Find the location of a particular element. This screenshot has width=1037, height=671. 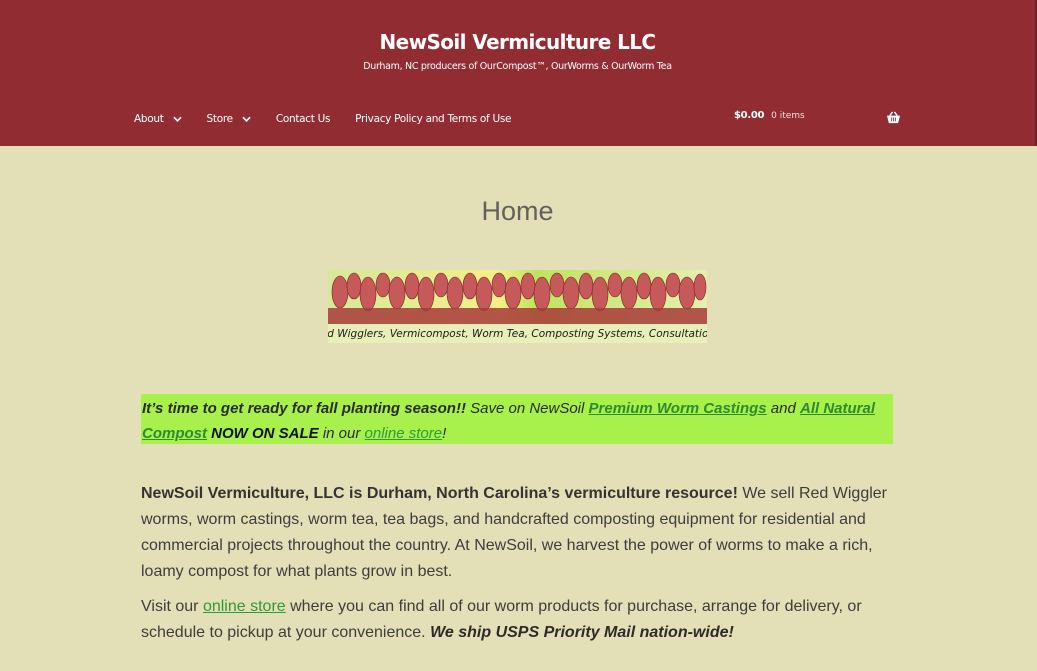

nav-about-label: About is located at coordinates (149, 119).